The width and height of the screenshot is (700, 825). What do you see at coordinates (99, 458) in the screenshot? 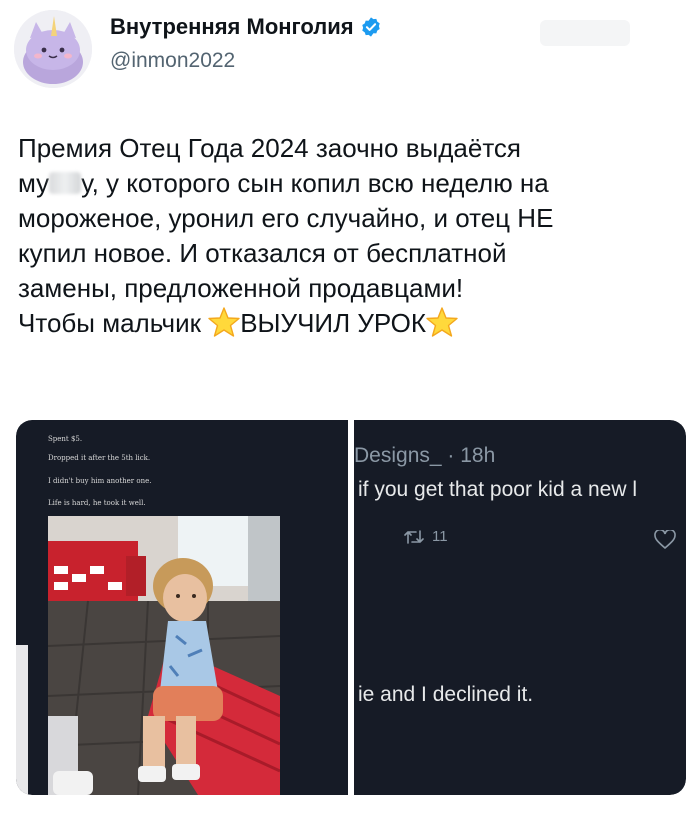
I see `caption-line: Dropped it after the 5th lick.` at bounding box center [99, 458].